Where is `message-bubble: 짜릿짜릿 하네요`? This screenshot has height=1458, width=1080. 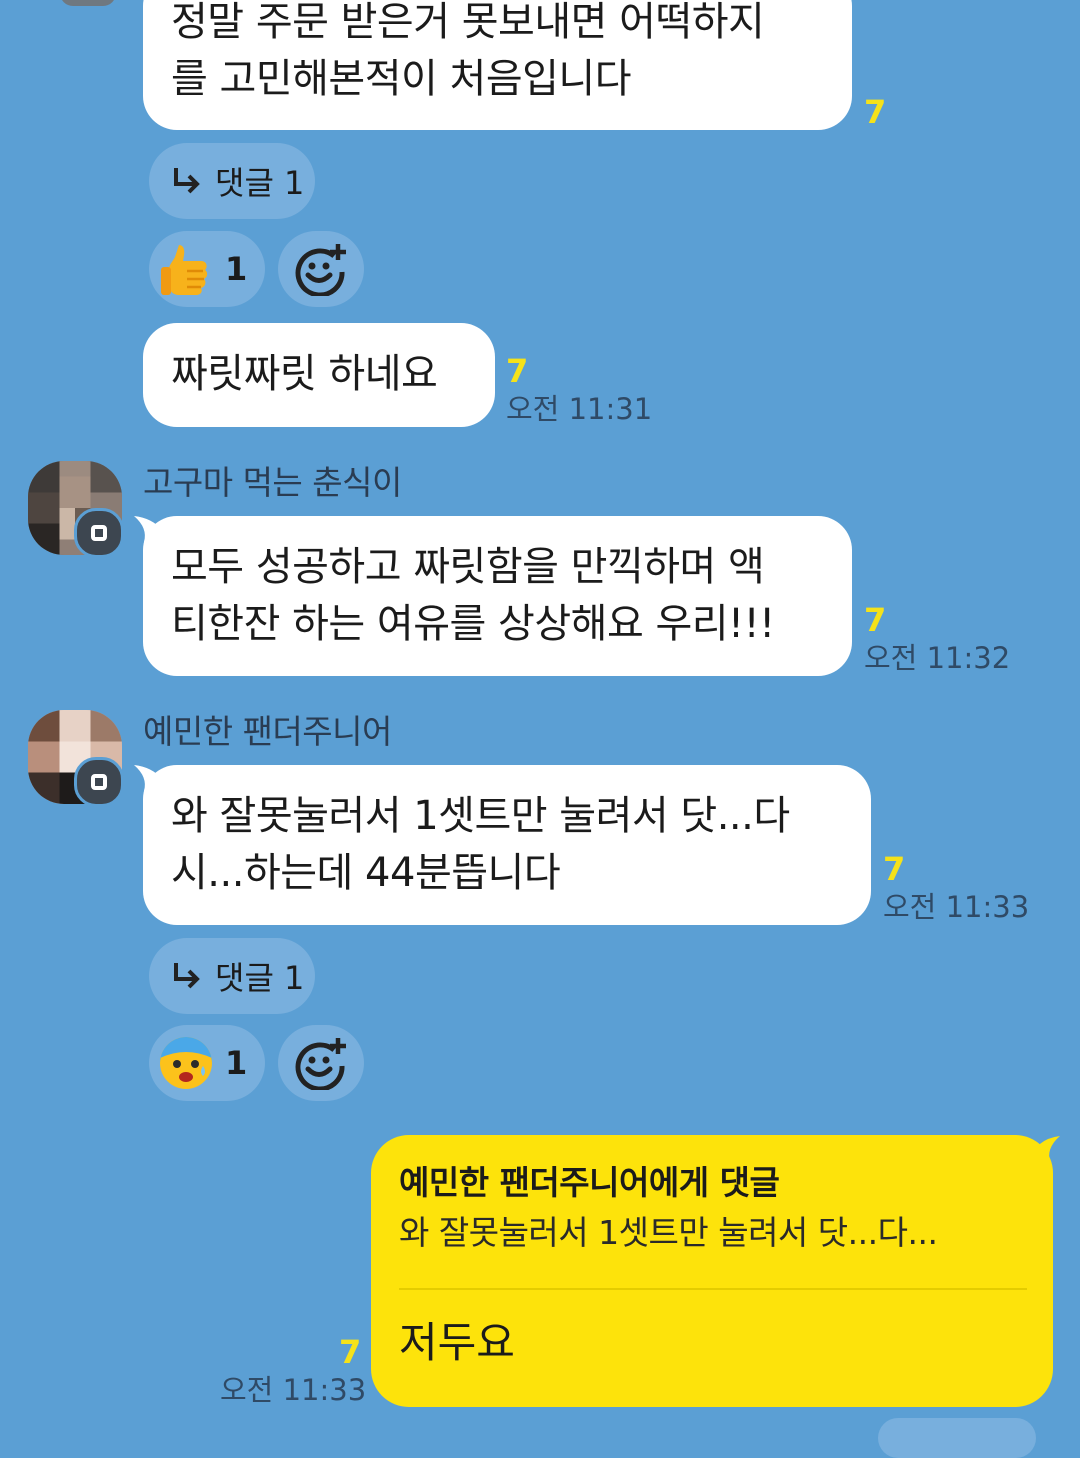
message-bubble: 짜릿짜릿 하네요 is located at coordinates (319, 375).